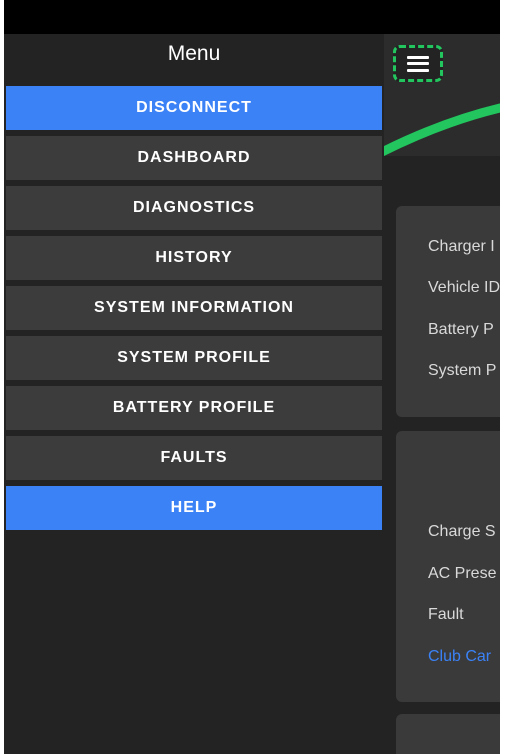 Image resolution: width=506 pixels, height=754 pixels. Describe the element at coordinates (441, 130) in the screenshot. I see `brand-swoosh` at that location.